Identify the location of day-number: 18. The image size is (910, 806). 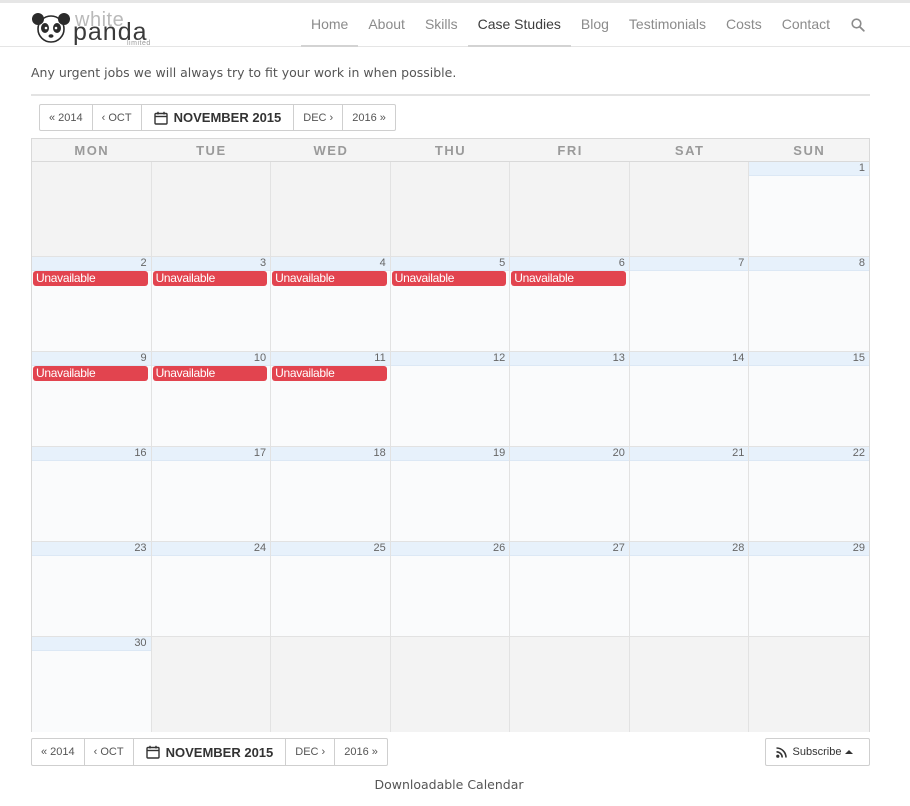
(330, 454).